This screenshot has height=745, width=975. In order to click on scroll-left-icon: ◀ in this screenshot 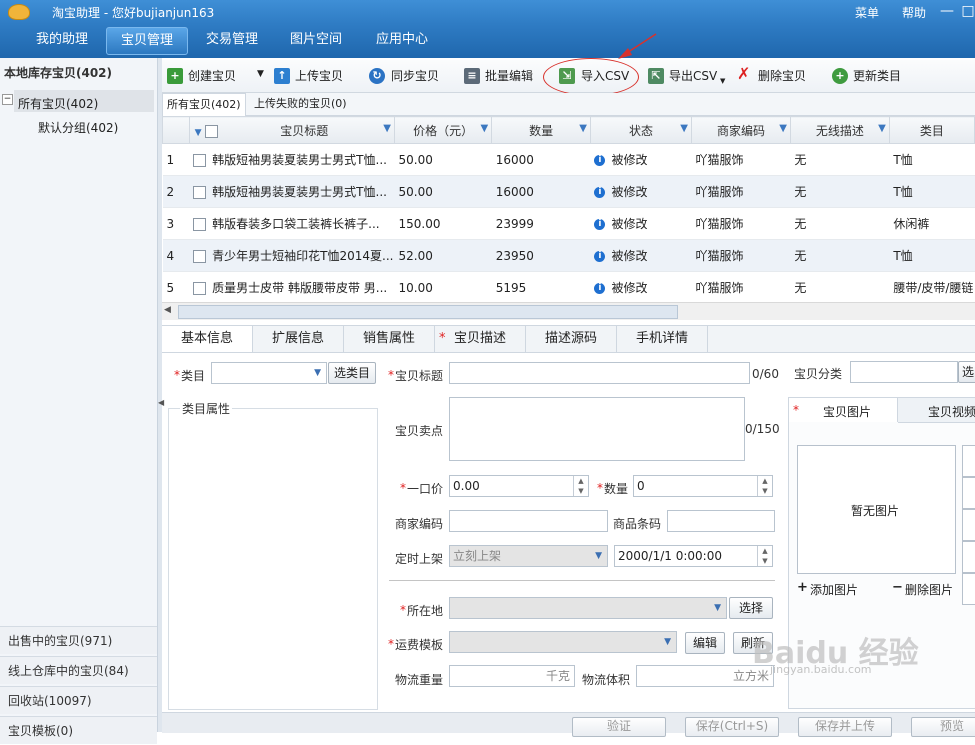, I will do `click(167, 310)`.